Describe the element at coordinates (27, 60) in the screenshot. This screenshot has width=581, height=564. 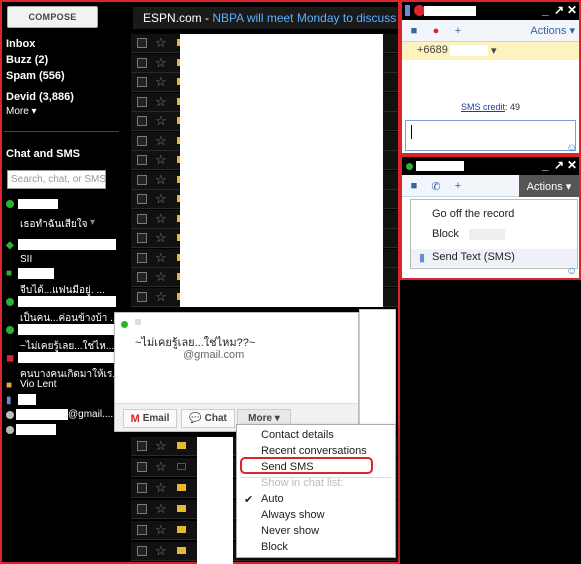
I see `nav-buzz: Buzz (2)` at that location.